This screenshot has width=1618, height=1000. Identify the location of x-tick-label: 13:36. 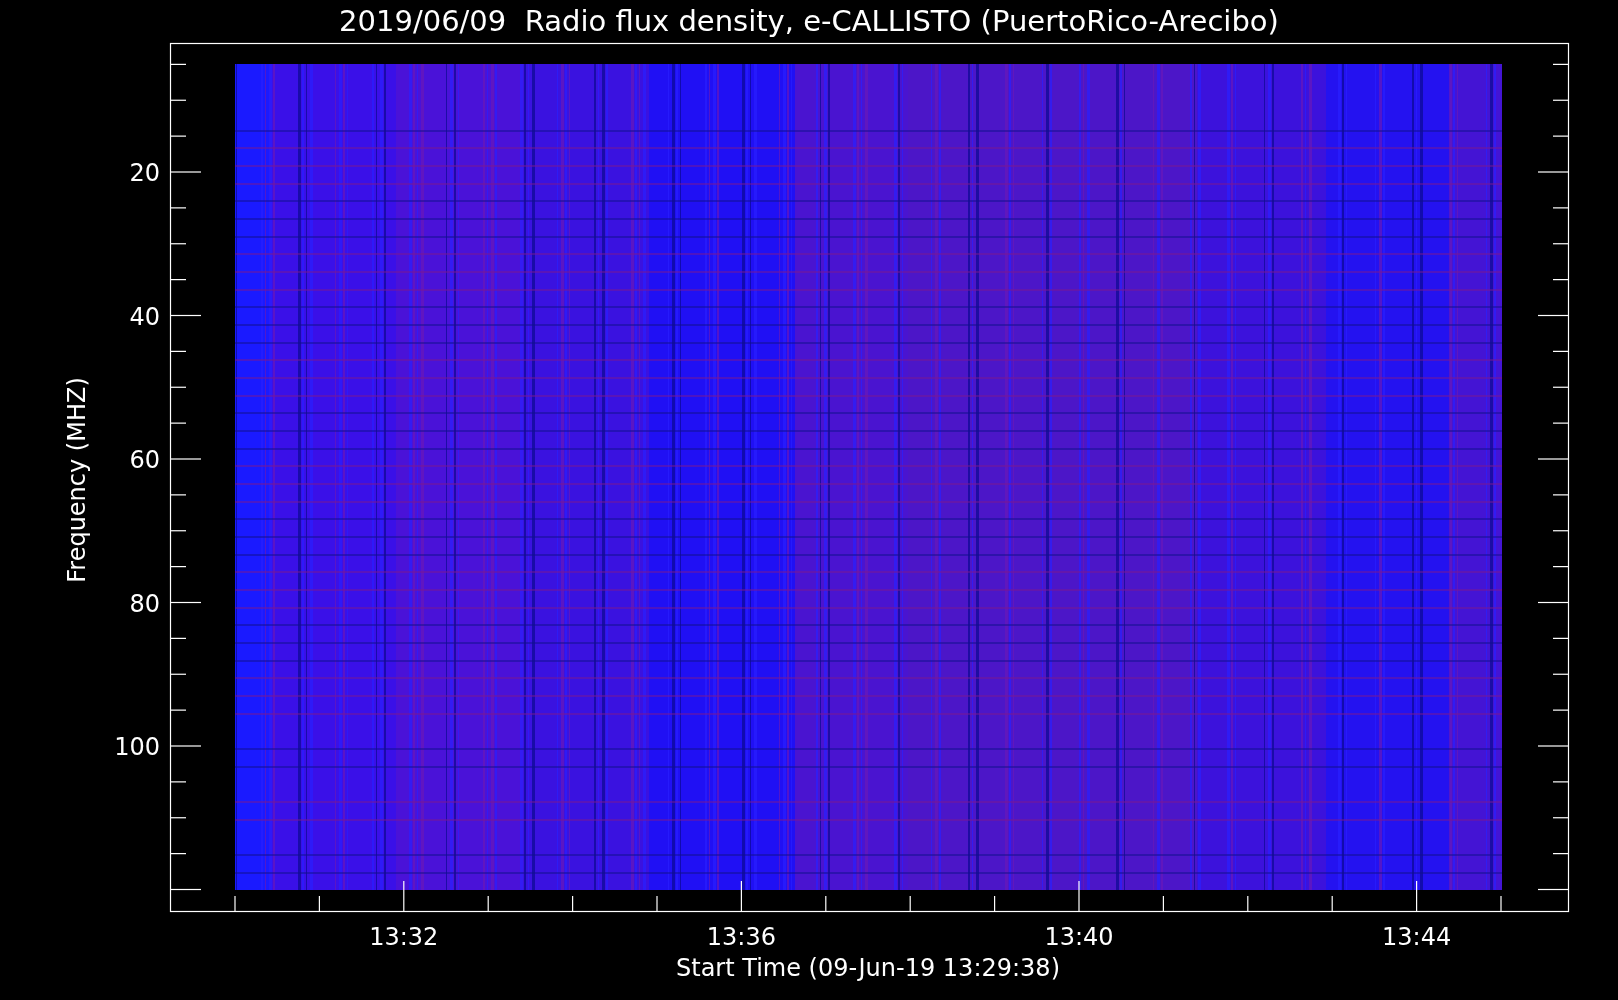
(741, 937).